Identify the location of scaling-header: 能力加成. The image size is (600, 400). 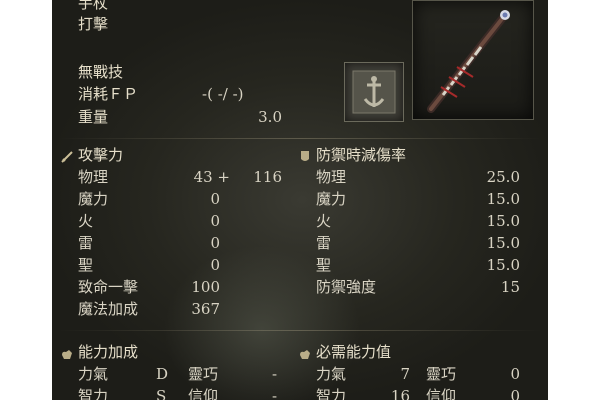
(108, 352).